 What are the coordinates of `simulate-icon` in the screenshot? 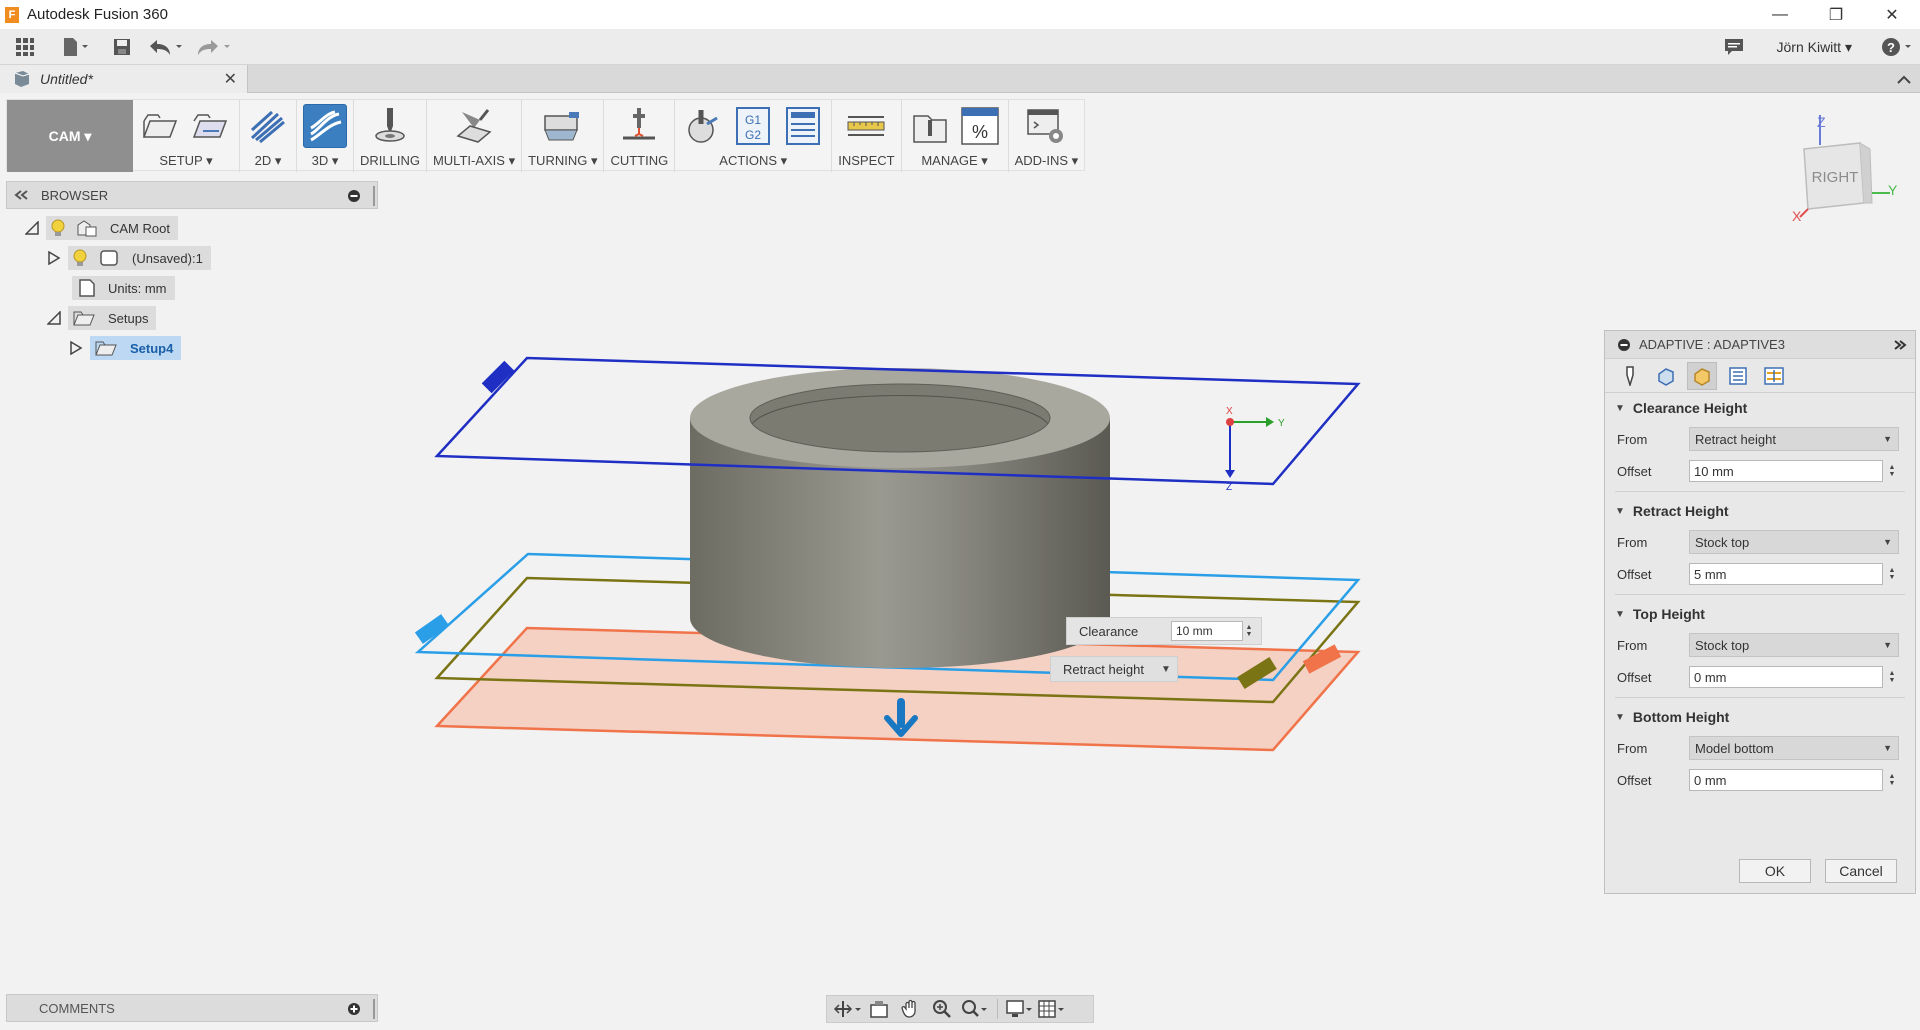 It's located at (703, 126).